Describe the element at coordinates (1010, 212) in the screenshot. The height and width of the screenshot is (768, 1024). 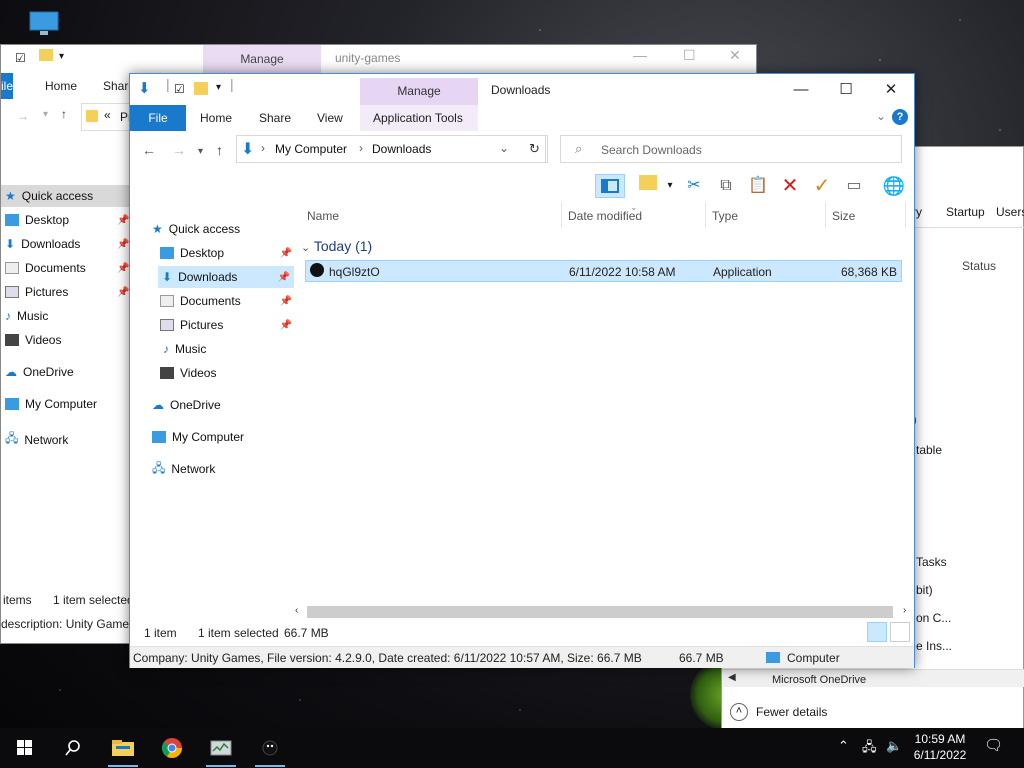
I see `tab-users: Users` at that location.